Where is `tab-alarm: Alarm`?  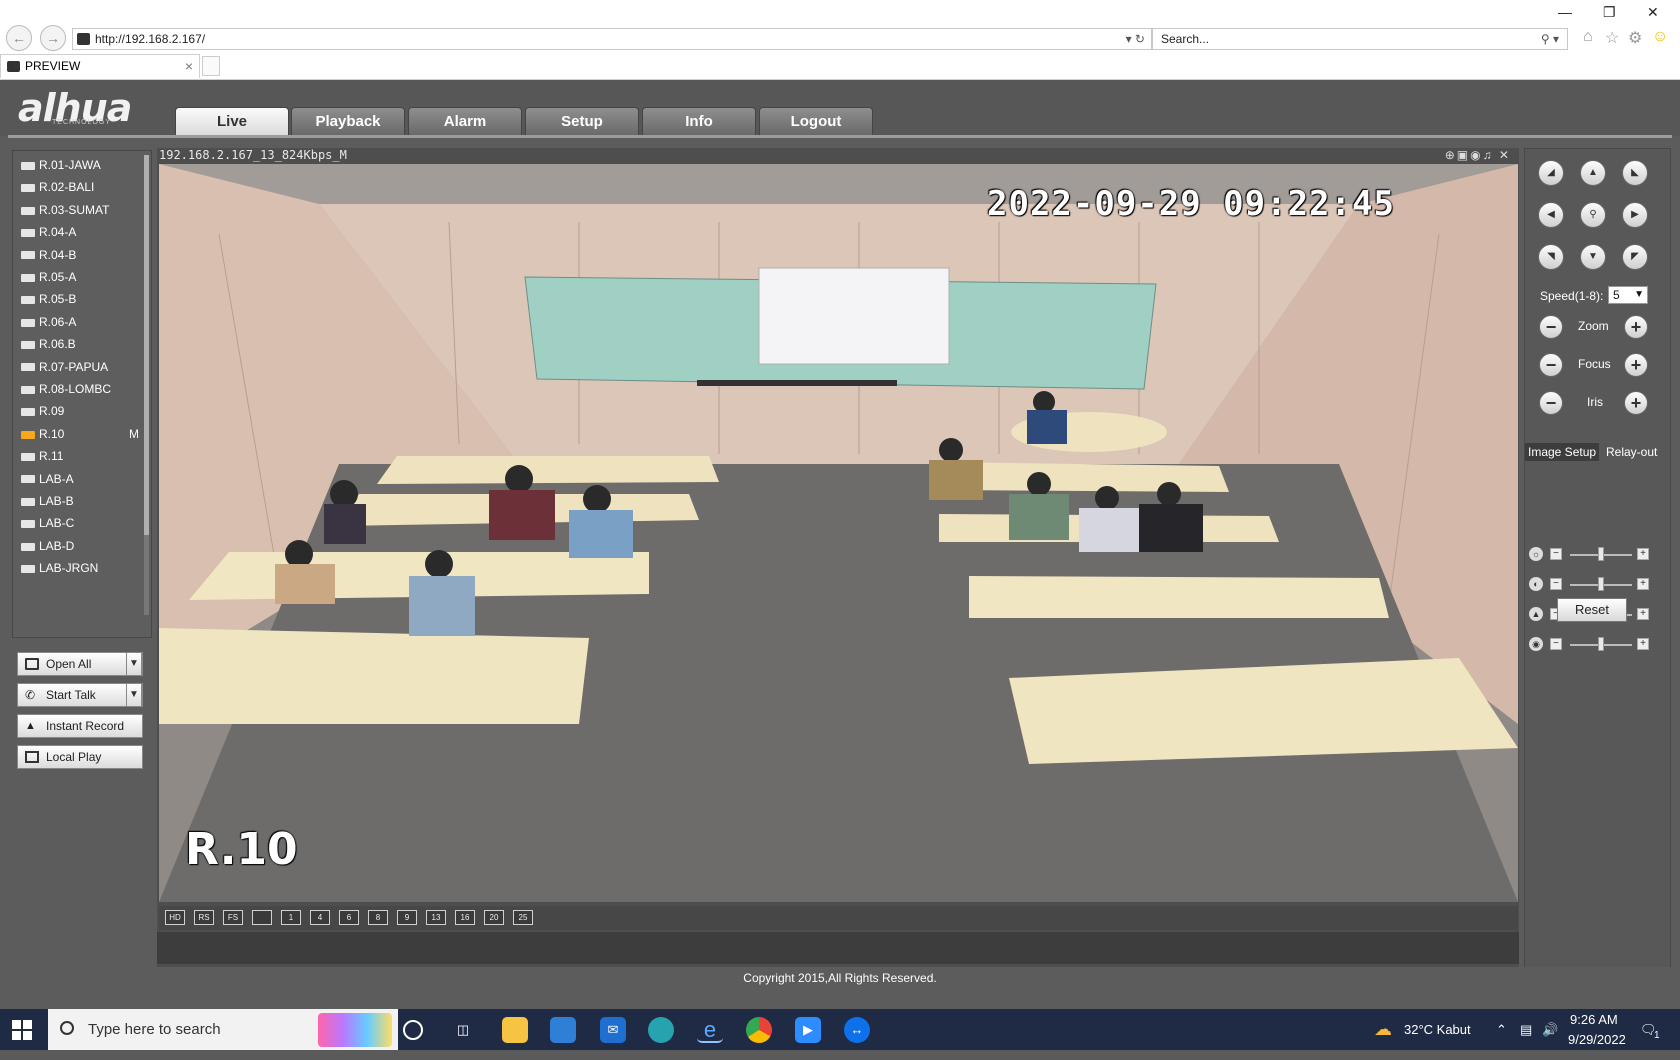
tab-alarm: Alarm is located at coordinates (465, 121).